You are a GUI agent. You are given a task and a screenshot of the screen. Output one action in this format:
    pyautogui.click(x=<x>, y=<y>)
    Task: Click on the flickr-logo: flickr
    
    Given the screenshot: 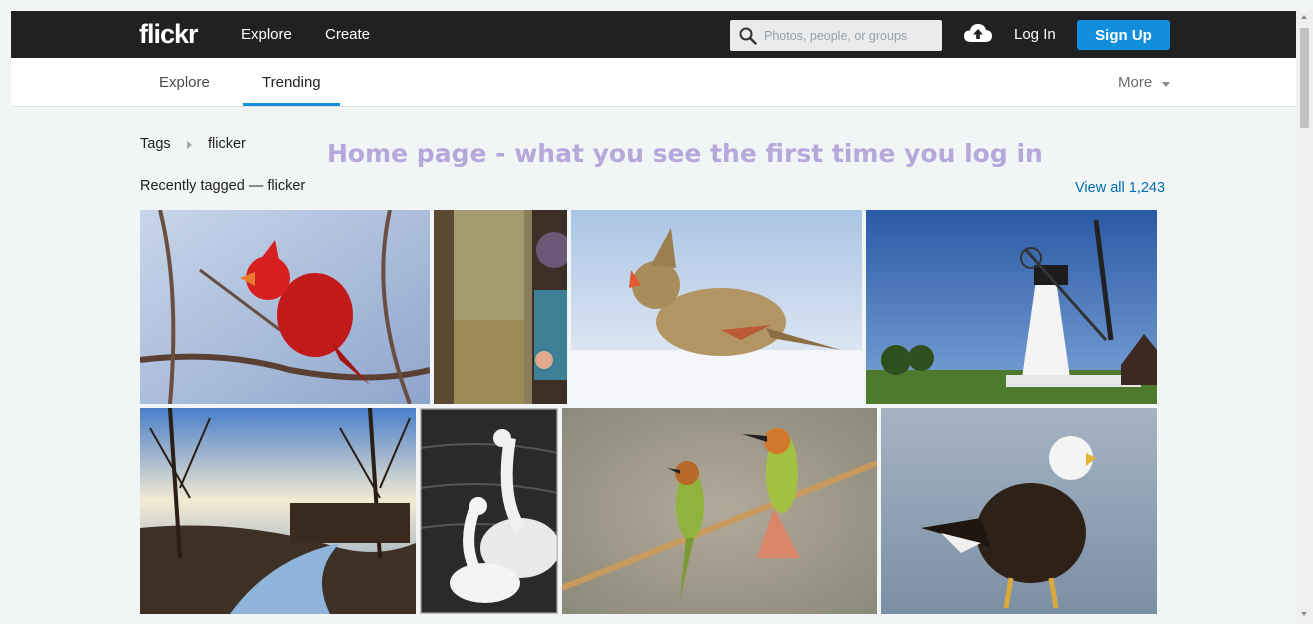 What is the action you would take?
    pyautogui.click(x=169, y=34)
    